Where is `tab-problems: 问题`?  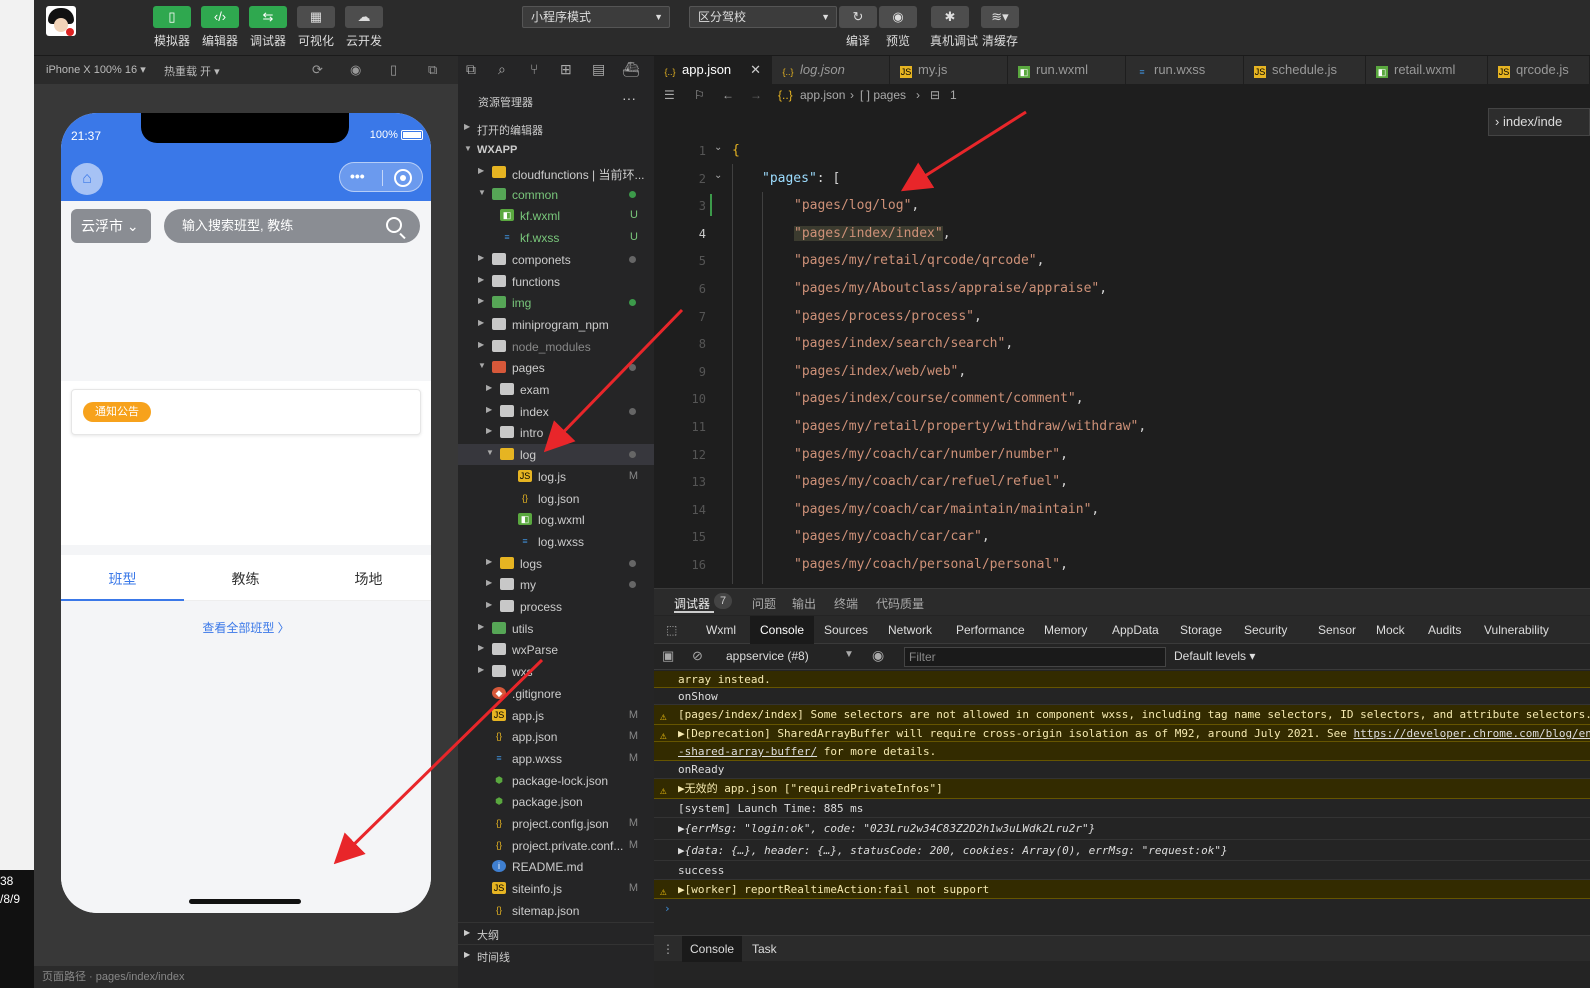 tab-problems: 问题 is located at coordinates (764, 603).